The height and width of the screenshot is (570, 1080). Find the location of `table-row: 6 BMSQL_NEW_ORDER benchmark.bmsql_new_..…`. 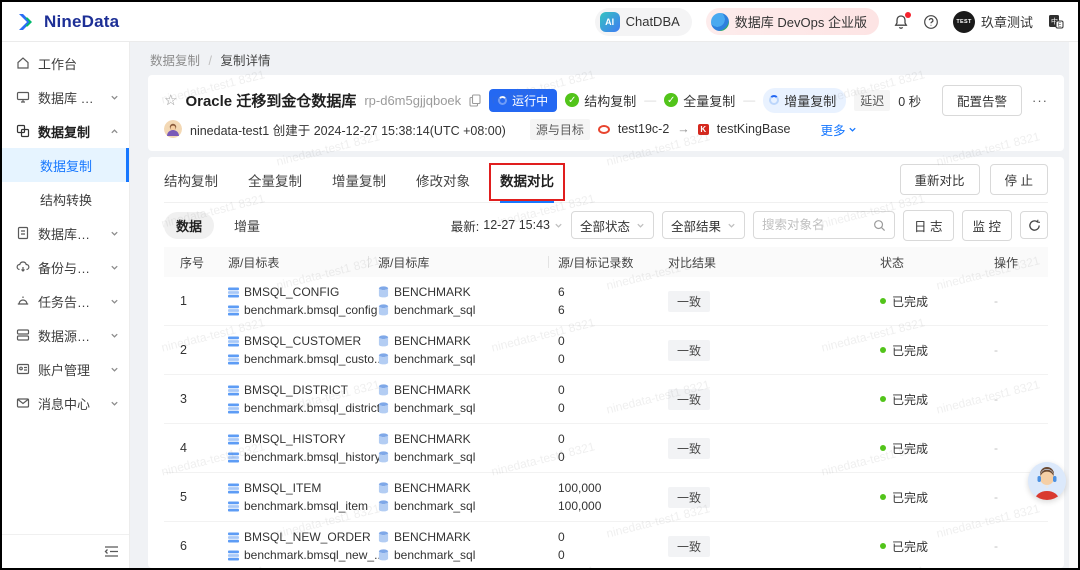

table-row: 6 BMSQL_NEW_ORDER benchmark.bmsql_new_..… is located at coordinates (606, 544).